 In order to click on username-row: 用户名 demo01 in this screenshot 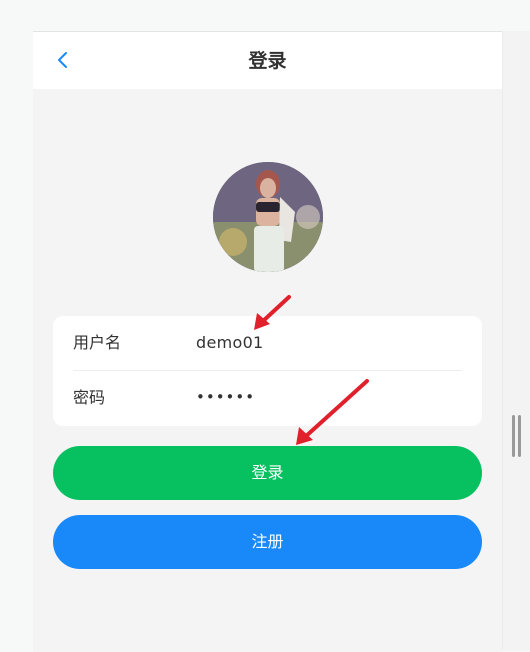, I will do `click(267, 343)`.